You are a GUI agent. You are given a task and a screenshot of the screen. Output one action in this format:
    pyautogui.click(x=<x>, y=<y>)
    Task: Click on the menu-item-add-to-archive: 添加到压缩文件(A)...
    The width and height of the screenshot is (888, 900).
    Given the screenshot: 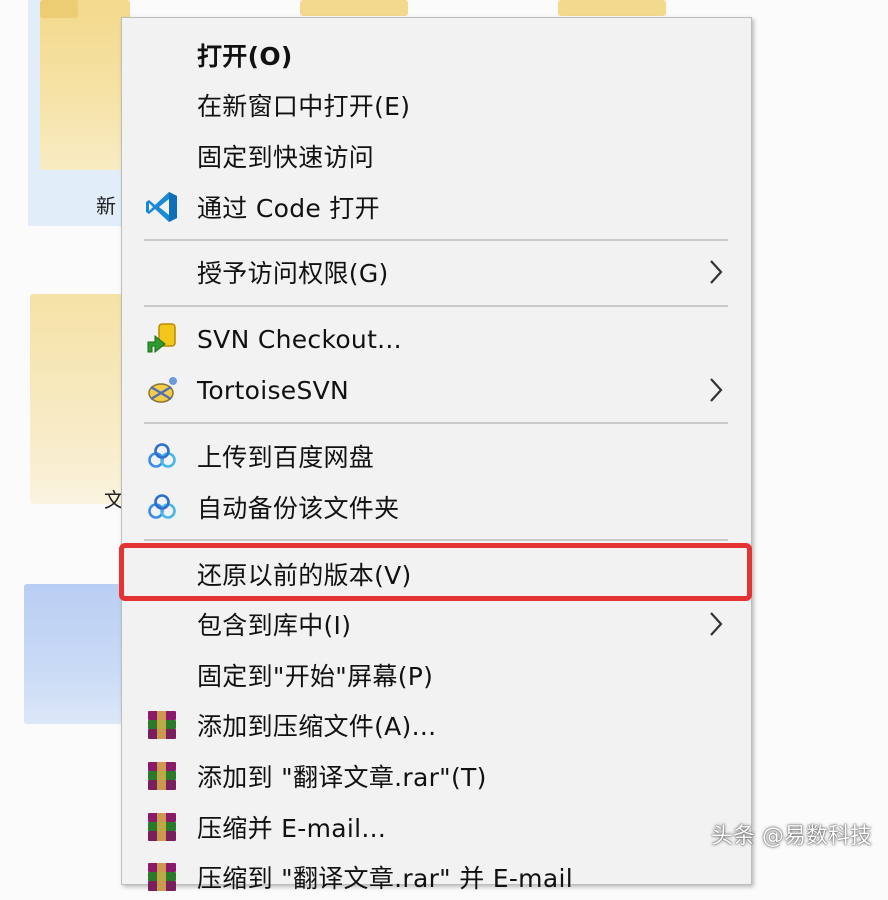 What is the action you would take?
    pyautogui.click(x=436, y=725)
    